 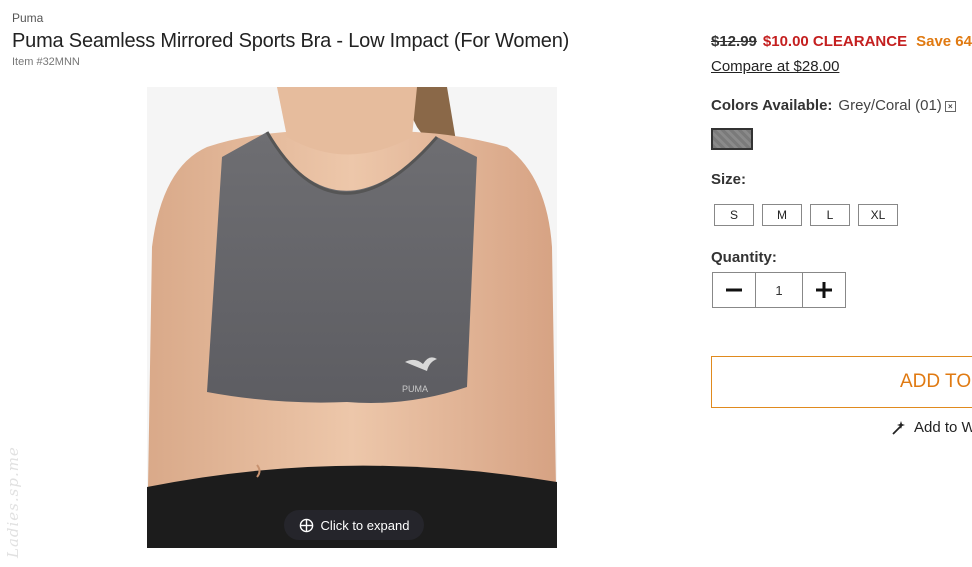 I want to click on minus-icon, so click(x=734, y=290).